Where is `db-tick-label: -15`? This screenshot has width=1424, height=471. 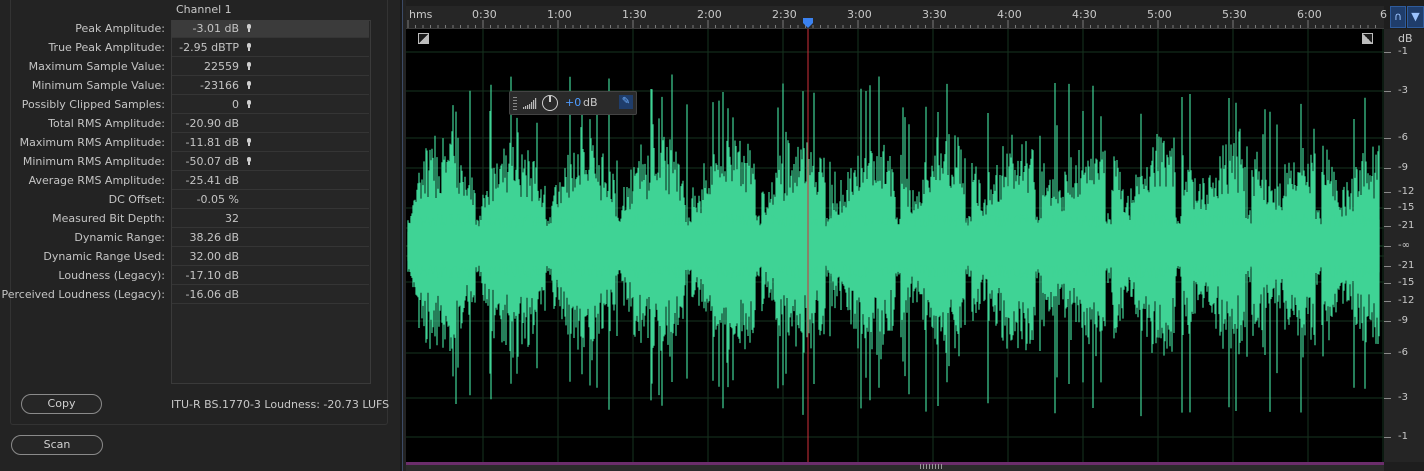
db-tick-label: -15 is located at coordinates (1406, 282).